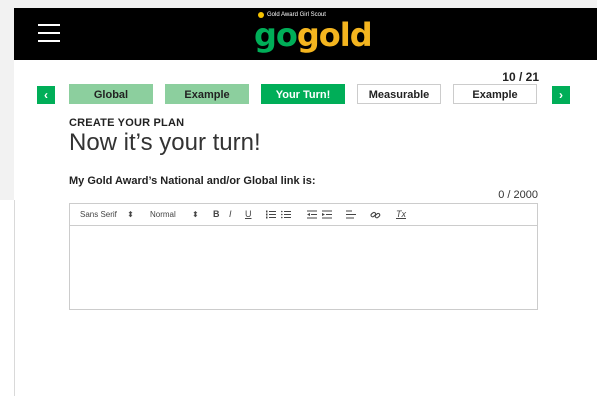  What do you see at coordinates (303, 94) in the screenshot?
I see `step-tab-your-turn: Your Turn!` at bounding box center [303, 94].